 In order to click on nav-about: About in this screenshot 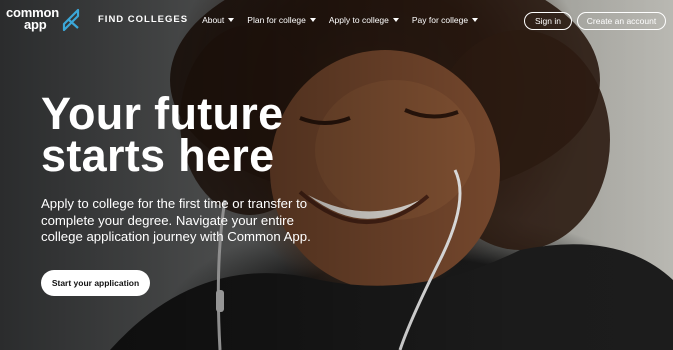, I will do `click(218, 19)`.